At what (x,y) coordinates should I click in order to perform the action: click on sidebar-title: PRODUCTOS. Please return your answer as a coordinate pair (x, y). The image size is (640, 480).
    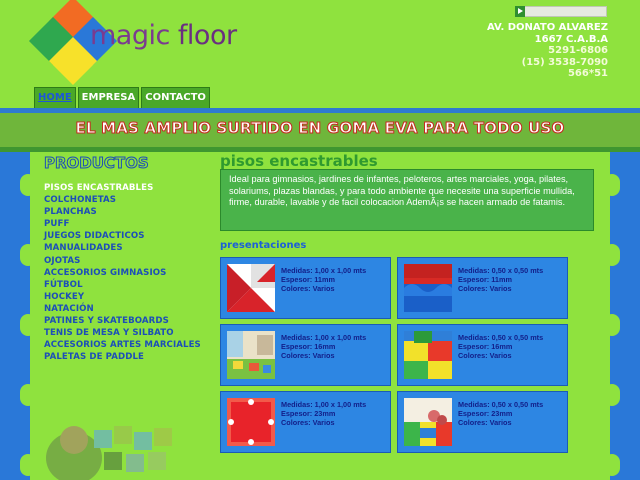
    Looking at the image, I should click on (97, 163).